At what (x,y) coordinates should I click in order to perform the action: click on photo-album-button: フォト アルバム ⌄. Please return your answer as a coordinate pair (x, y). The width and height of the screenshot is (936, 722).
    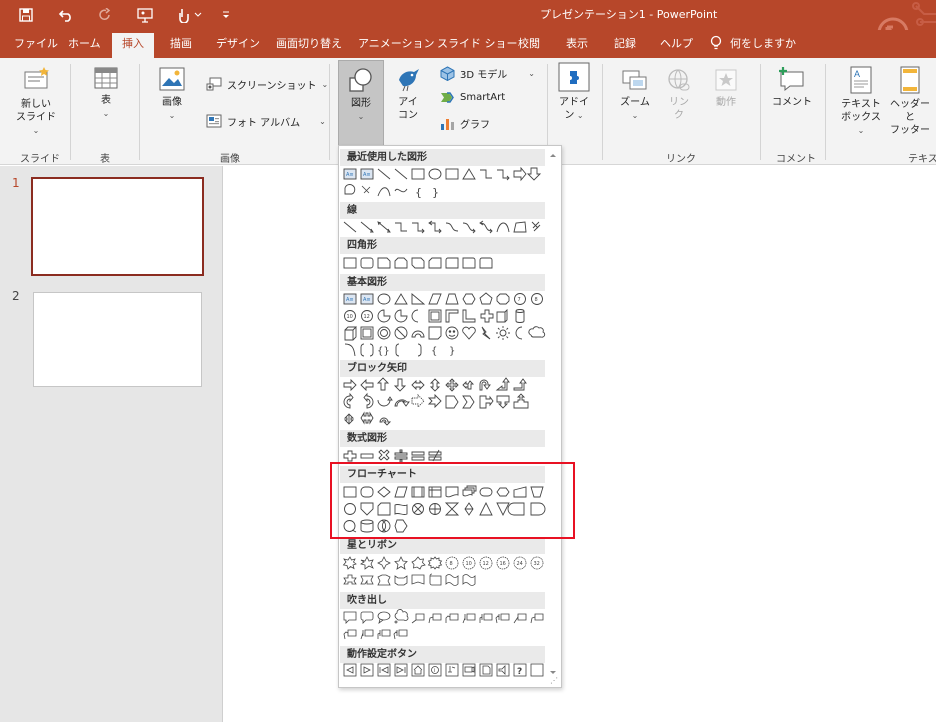
    Looking at the image, I should click on (266, 121).